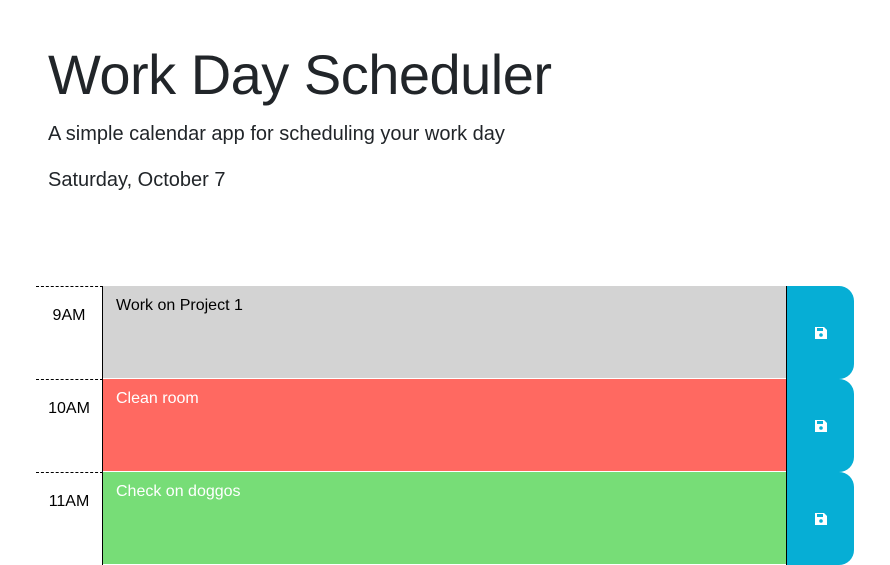 The image size is (890, 565). I want to click on hour-label: 10AM, so click(69, 425).